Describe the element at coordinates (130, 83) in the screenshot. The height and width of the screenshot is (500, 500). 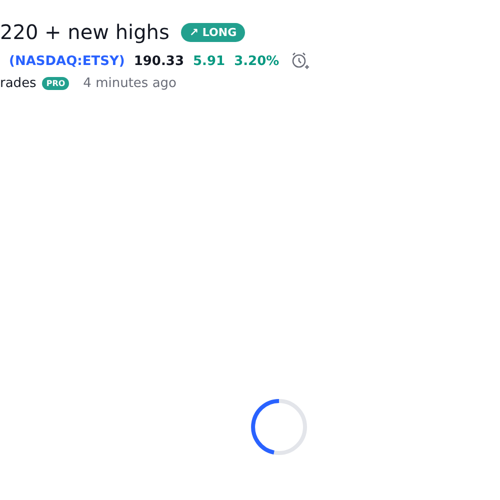
I see `publish-time: 4 minutes ago` at that location.